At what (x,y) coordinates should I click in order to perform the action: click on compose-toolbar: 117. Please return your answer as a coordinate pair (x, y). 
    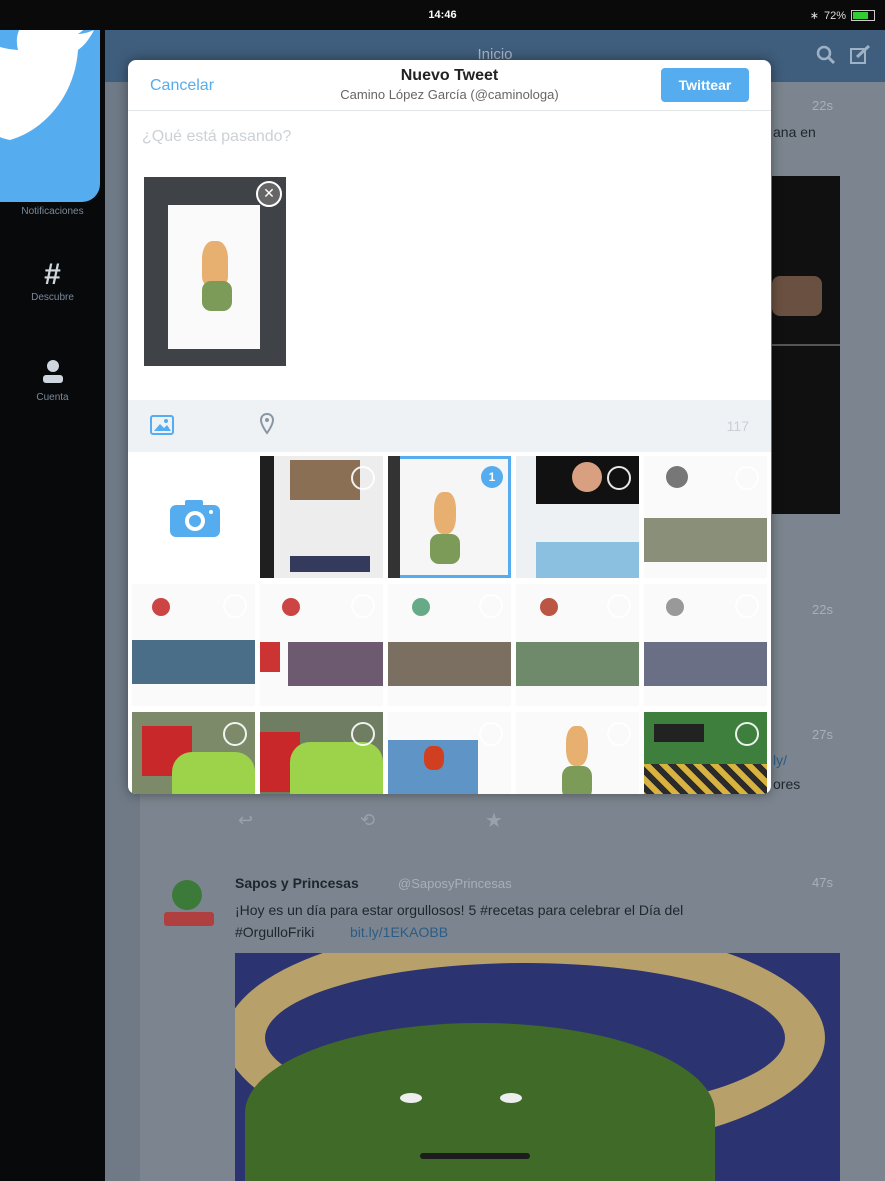
    Looking at the image, I should click on (449, 426).